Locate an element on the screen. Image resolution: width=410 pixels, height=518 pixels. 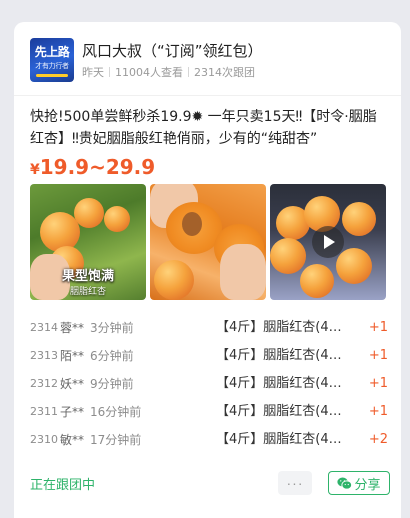
play-icon is located at coordinates (328, 242).